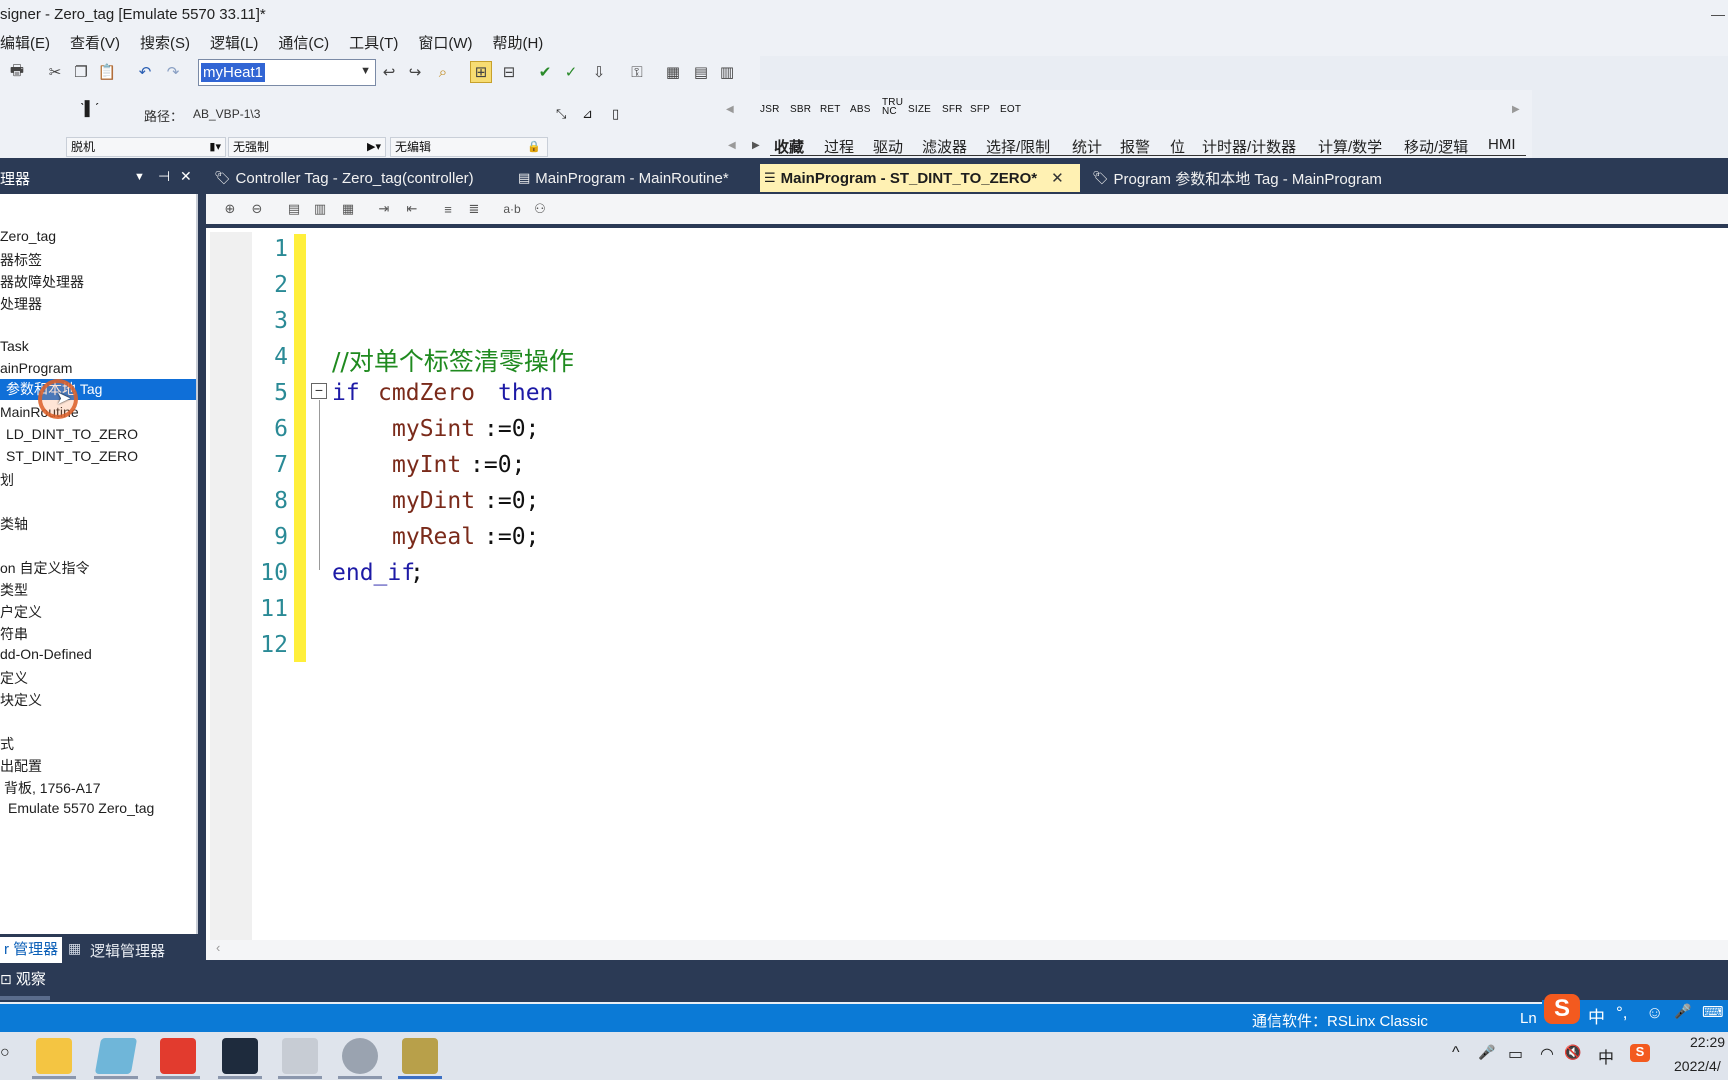 The width and height of the screenshot is (1728, 1080). What do you see at coordinates (116, 1056) in the screenshot?
I see `notes-app-icon` at bounding box center [116, 1056].